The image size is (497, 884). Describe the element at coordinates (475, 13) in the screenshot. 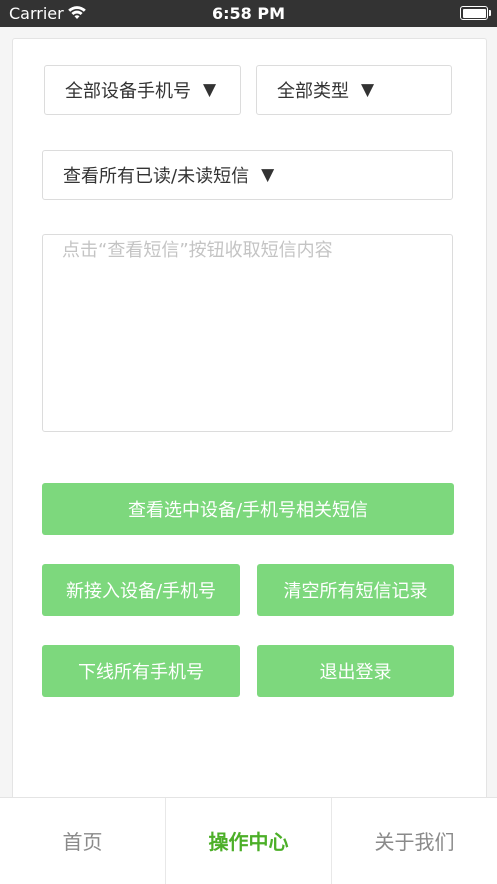

I see `battery-icon` at that location.